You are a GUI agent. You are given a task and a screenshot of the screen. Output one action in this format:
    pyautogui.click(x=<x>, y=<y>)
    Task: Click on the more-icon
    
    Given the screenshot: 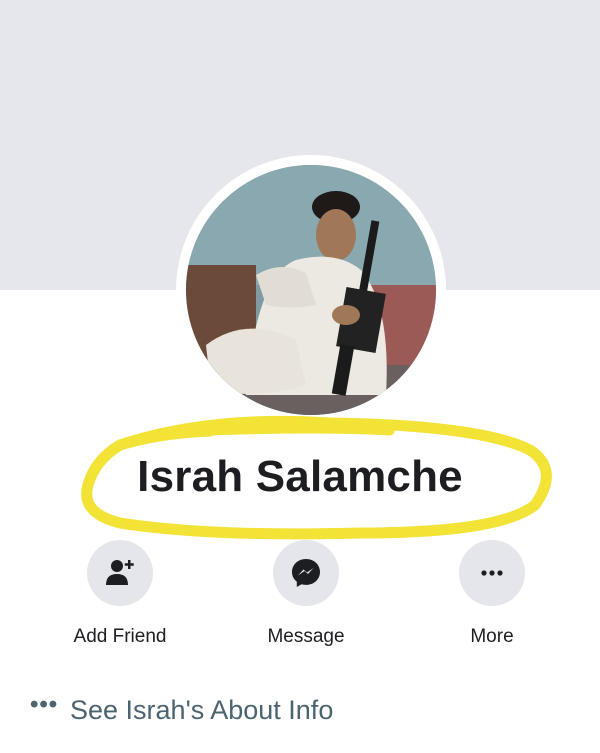 What is the action you would take?
    pyautogui.click(x=492, y=573)
    